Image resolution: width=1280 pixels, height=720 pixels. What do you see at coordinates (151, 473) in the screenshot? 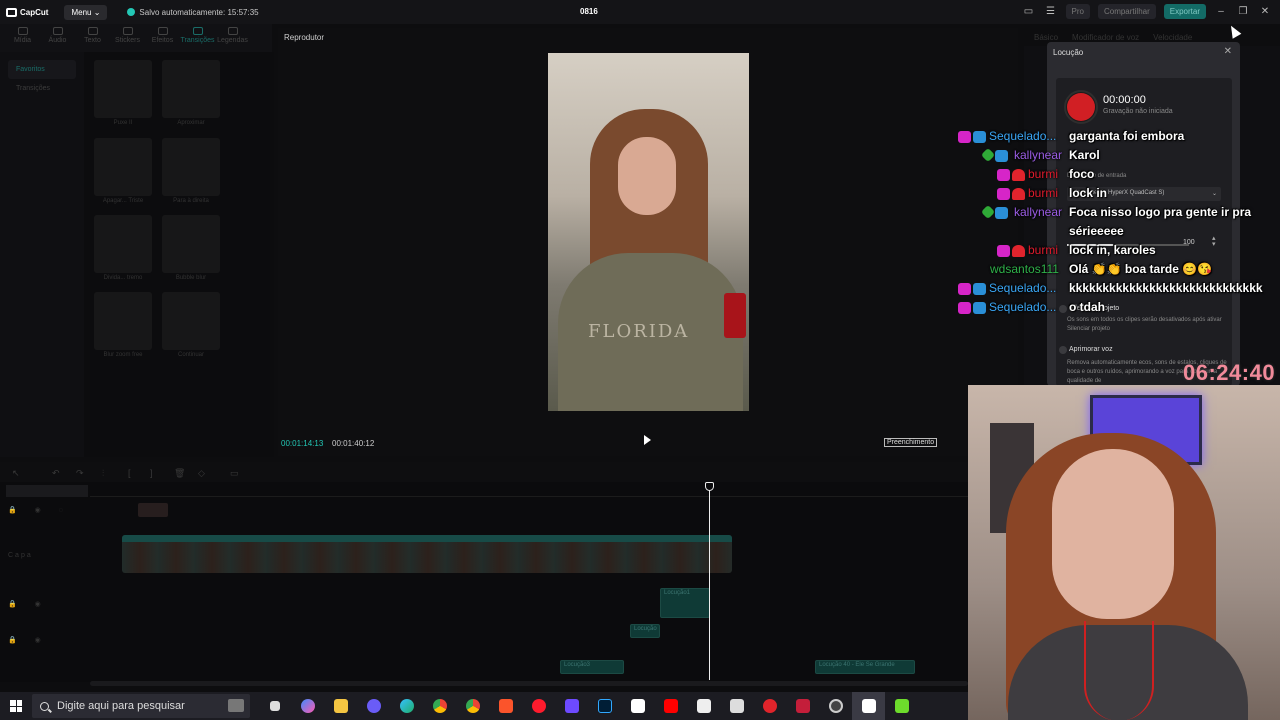
I see `split-right-icon: ]` at bounding box center [151, 473].